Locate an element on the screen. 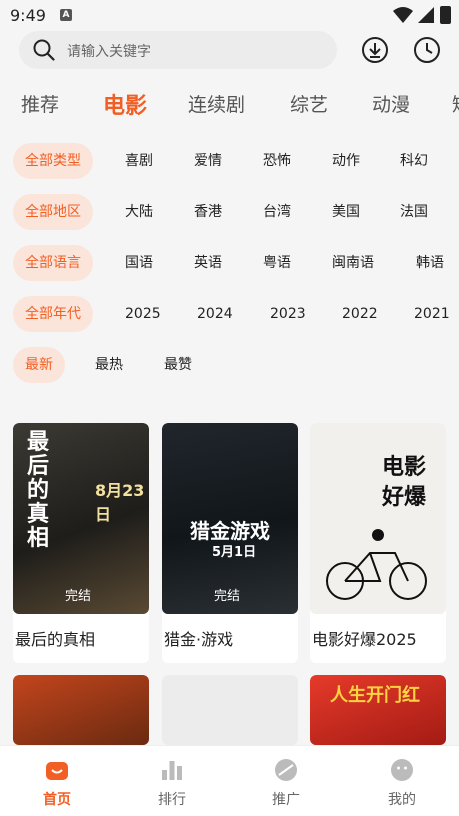 This screenshot has width=459, height=816. filter-chip: 美国 is located at coordinates (346, 212).